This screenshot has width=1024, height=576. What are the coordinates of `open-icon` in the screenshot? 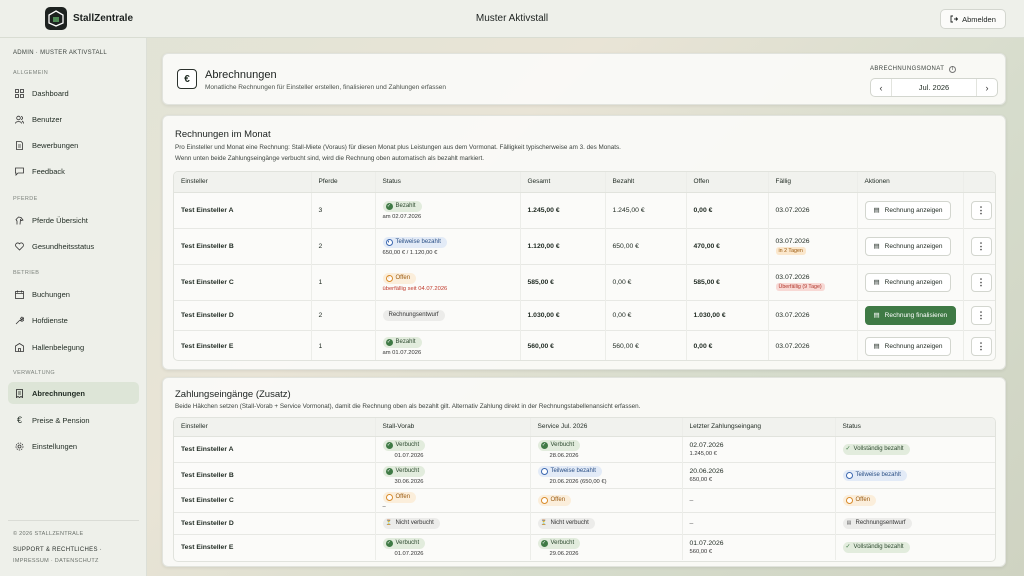 It's located at (544, 500).